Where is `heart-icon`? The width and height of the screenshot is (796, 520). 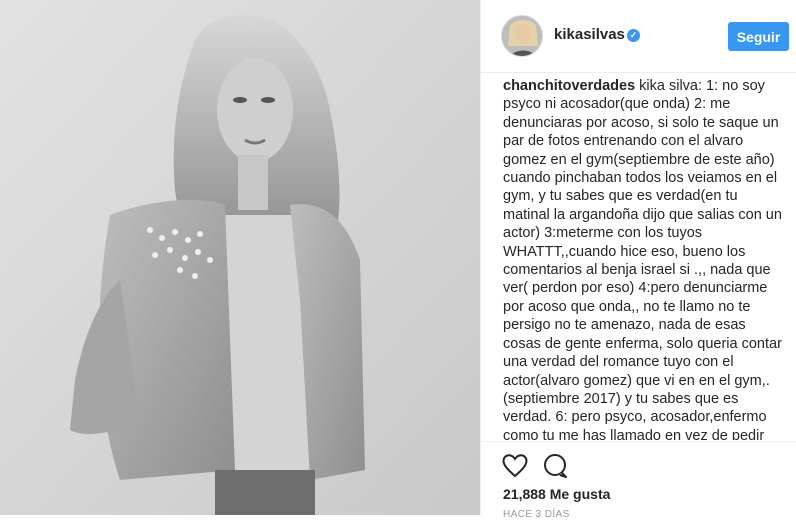
heart-icon is located at coordinates (515, 466).